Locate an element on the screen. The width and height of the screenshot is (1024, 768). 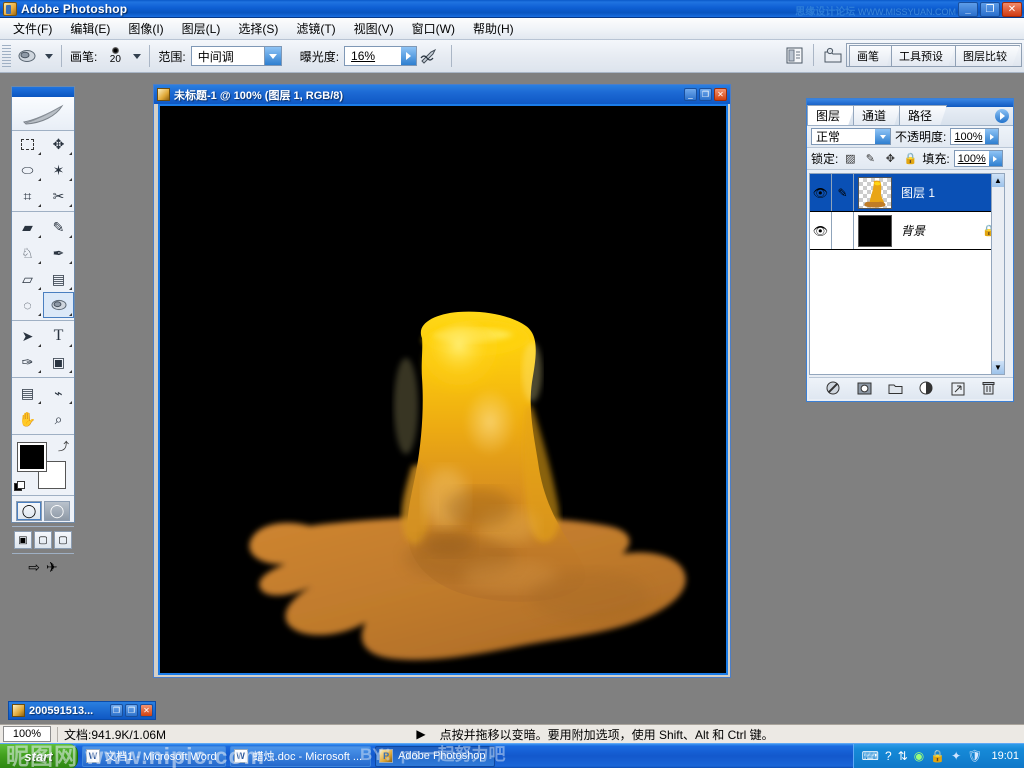
standard-mode-icon: ◯ is located at coordinates (29, 511).